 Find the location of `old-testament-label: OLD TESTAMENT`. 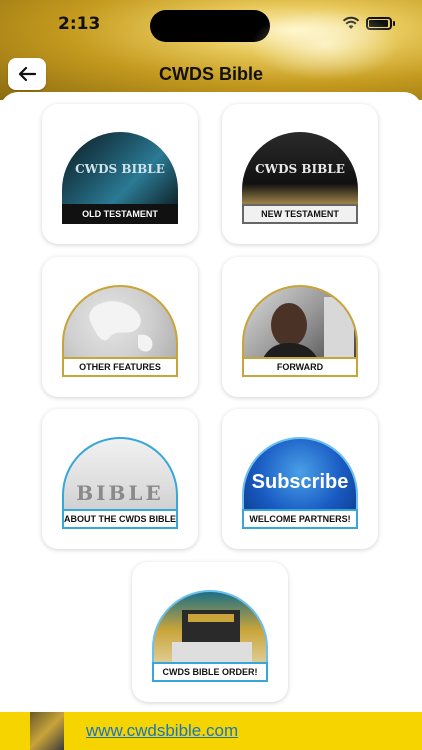

old-testament-label: OLD TESTAMENT is located at coordinates (120, 214).